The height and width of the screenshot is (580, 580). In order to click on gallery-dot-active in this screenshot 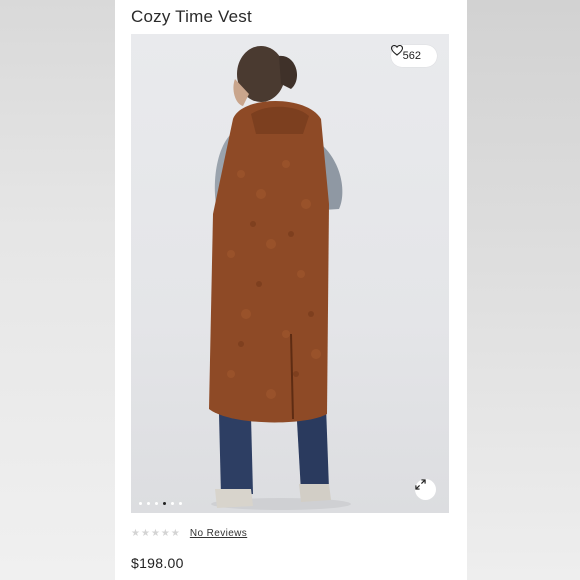, I will do `click(164, 503)`.